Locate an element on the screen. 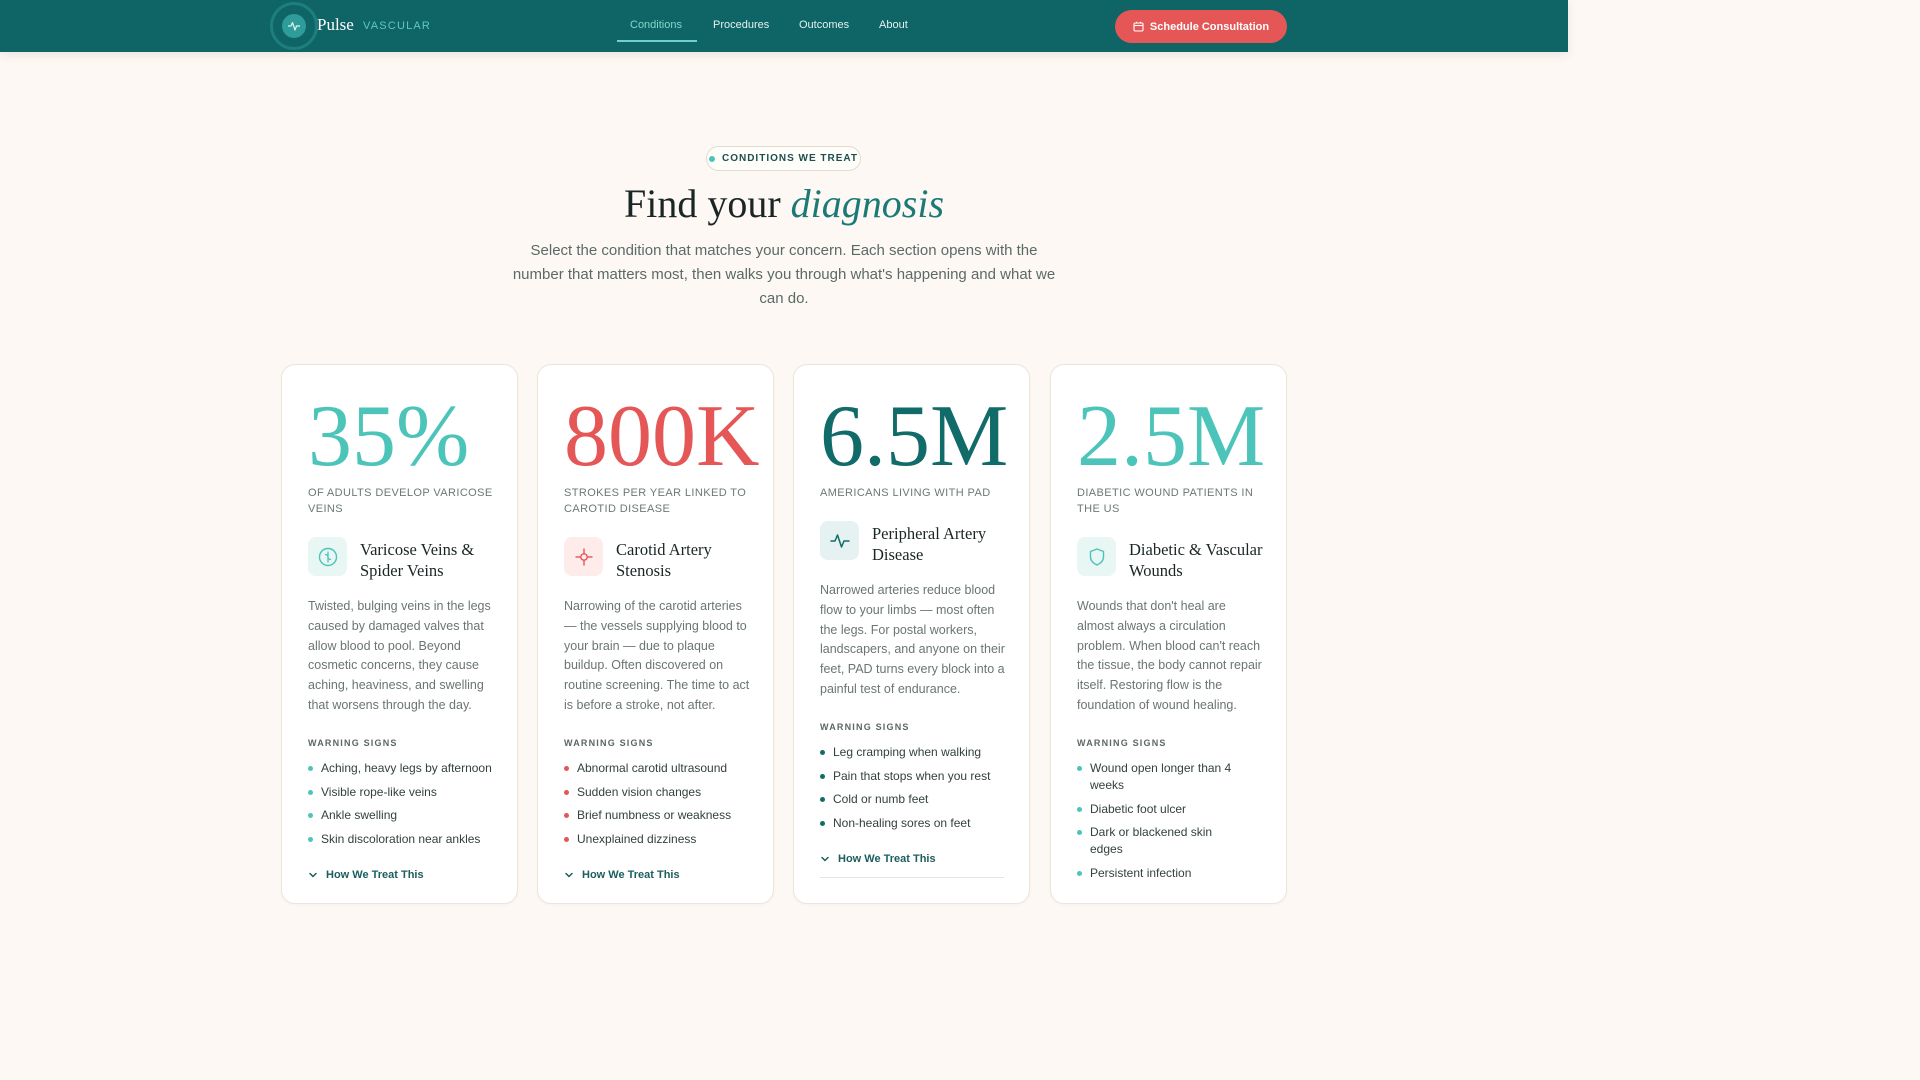 This screenshot has height=1080, width=1920. brand-subtitle: VASCULAR is located at coordinates (397, 26).